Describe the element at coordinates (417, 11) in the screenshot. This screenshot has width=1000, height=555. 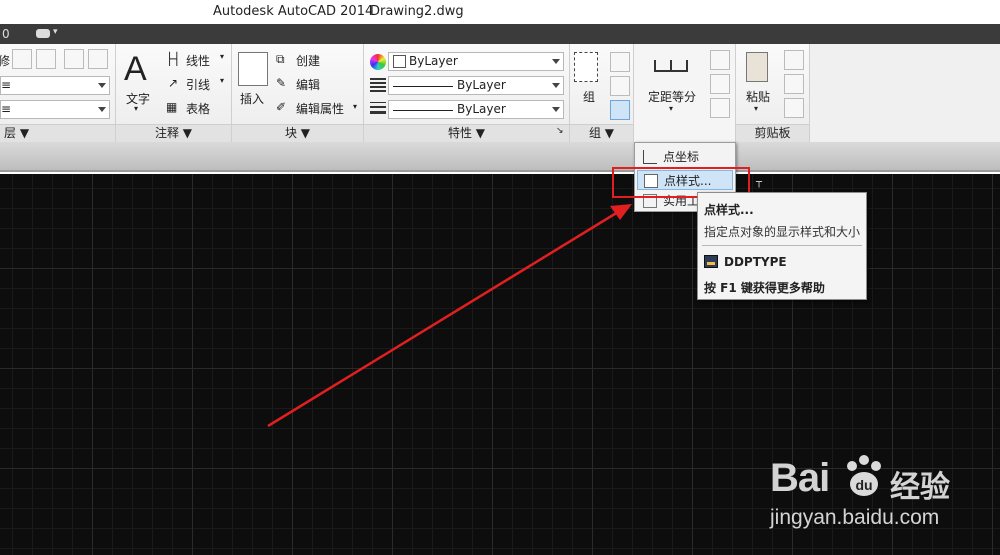
I see `file-name: Drawing2.dwg` at that location.